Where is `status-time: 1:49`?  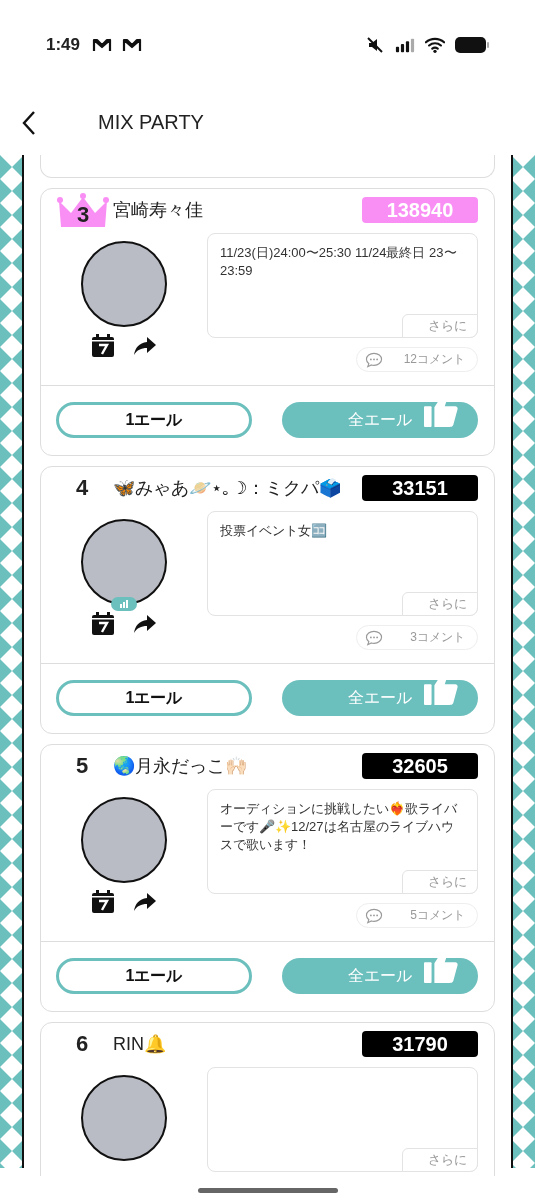
status-time: 1:49 is located at coordinates (63, 45).